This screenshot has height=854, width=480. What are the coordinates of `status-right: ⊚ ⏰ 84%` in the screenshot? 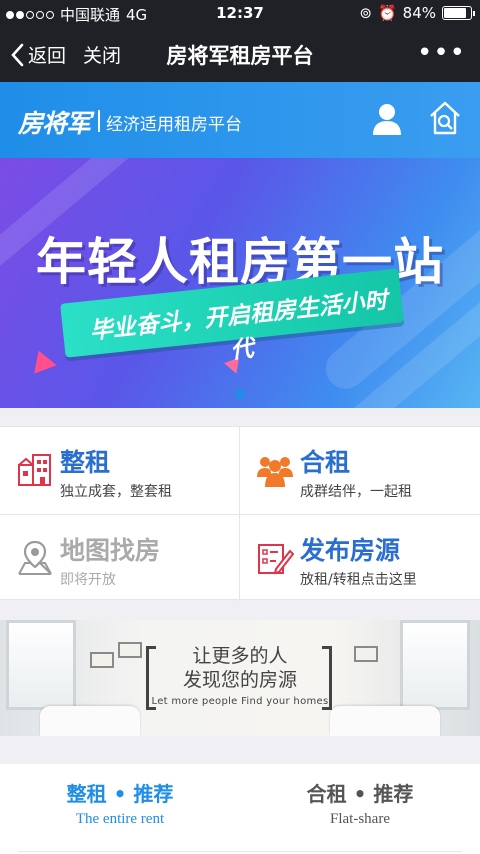 It's located at (417, 13).